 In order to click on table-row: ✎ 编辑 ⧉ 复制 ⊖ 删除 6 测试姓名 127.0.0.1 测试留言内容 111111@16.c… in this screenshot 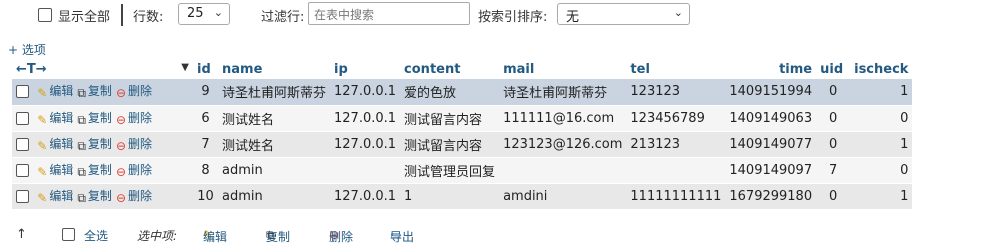, I will do `click(462, 118)`.